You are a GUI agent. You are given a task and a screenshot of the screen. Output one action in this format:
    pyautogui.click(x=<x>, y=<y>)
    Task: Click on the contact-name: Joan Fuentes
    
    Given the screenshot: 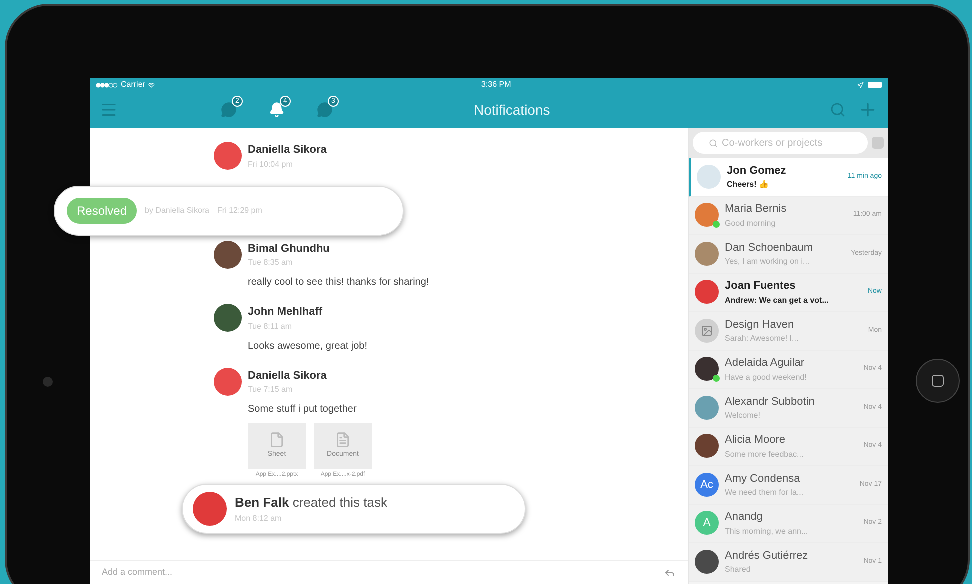 What is the action you would take?
    pyautogui.click(x=761, y=286)
    